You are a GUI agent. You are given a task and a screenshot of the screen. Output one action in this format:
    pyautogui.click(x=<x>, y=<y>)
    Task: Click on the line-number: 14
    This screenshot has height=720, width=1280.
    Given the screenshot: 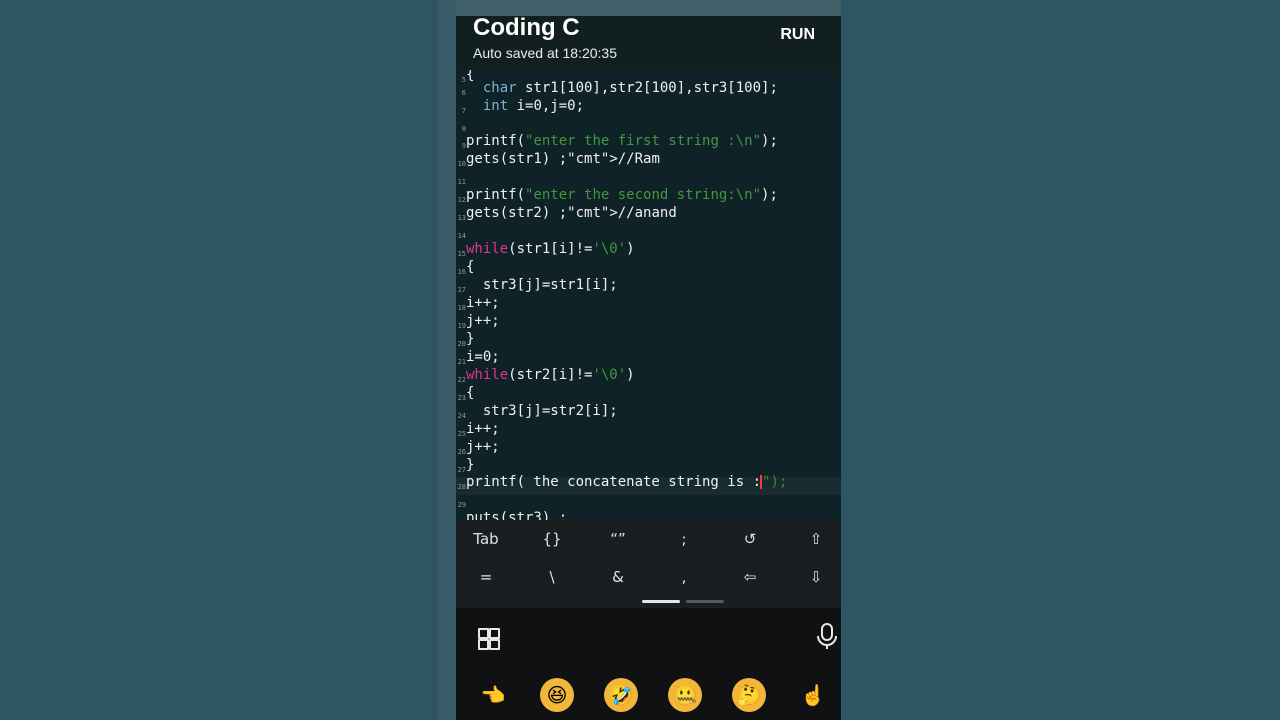 What is the action you would take?
    pyautogui.click(x=461, y=236)
    